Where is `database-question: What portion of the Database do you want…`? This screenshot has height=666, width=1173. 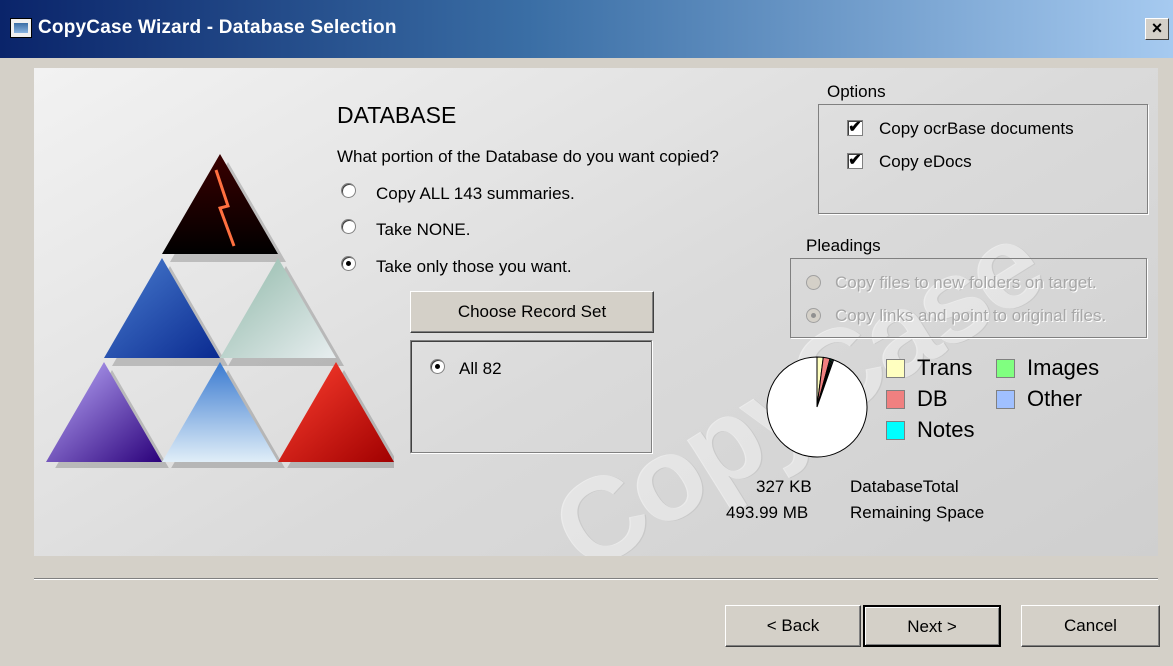
database-question: What portion of the Database do you want… is located at coordinates (528, 156).